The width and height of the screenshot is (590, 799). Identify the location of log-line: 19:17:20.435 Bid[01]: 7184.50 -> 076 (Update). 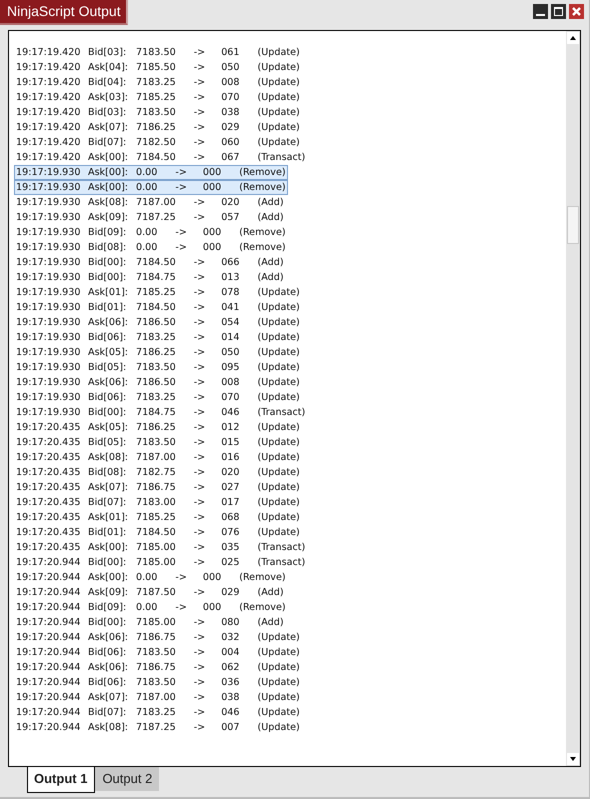
(158, 532).